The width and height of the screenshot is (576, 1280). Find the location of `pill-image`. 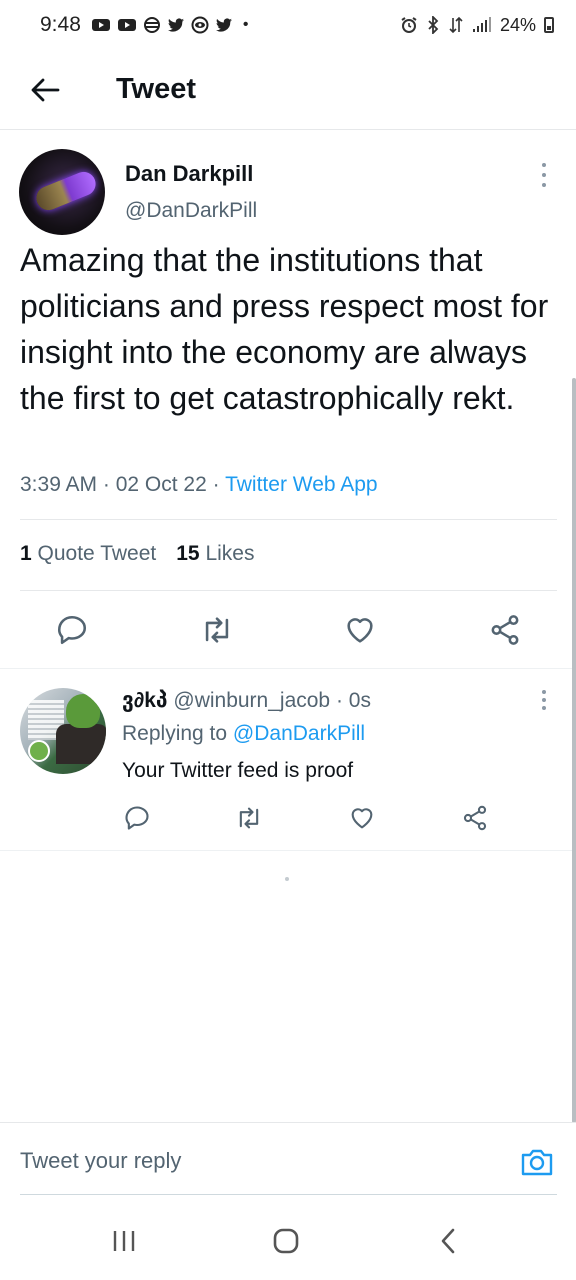

pill-image is located at coordinates (66, 191).